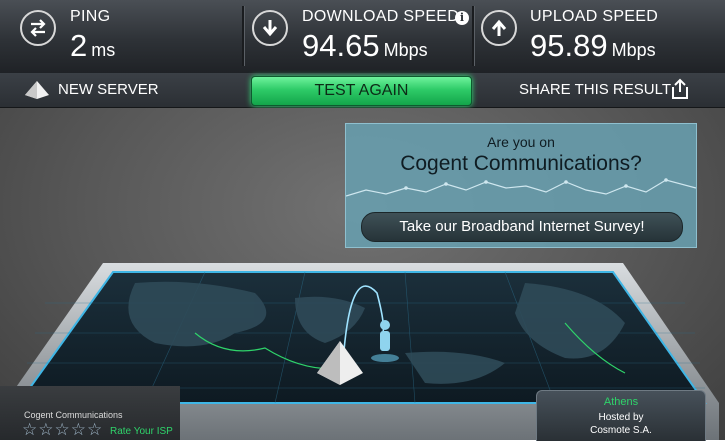 Image resolution: width=725 pixels, height=441 pixels. What do you see at coordinates (621, 402) in the screenshot?
I see `server-city: Athens` at bounding box center [621, 402].